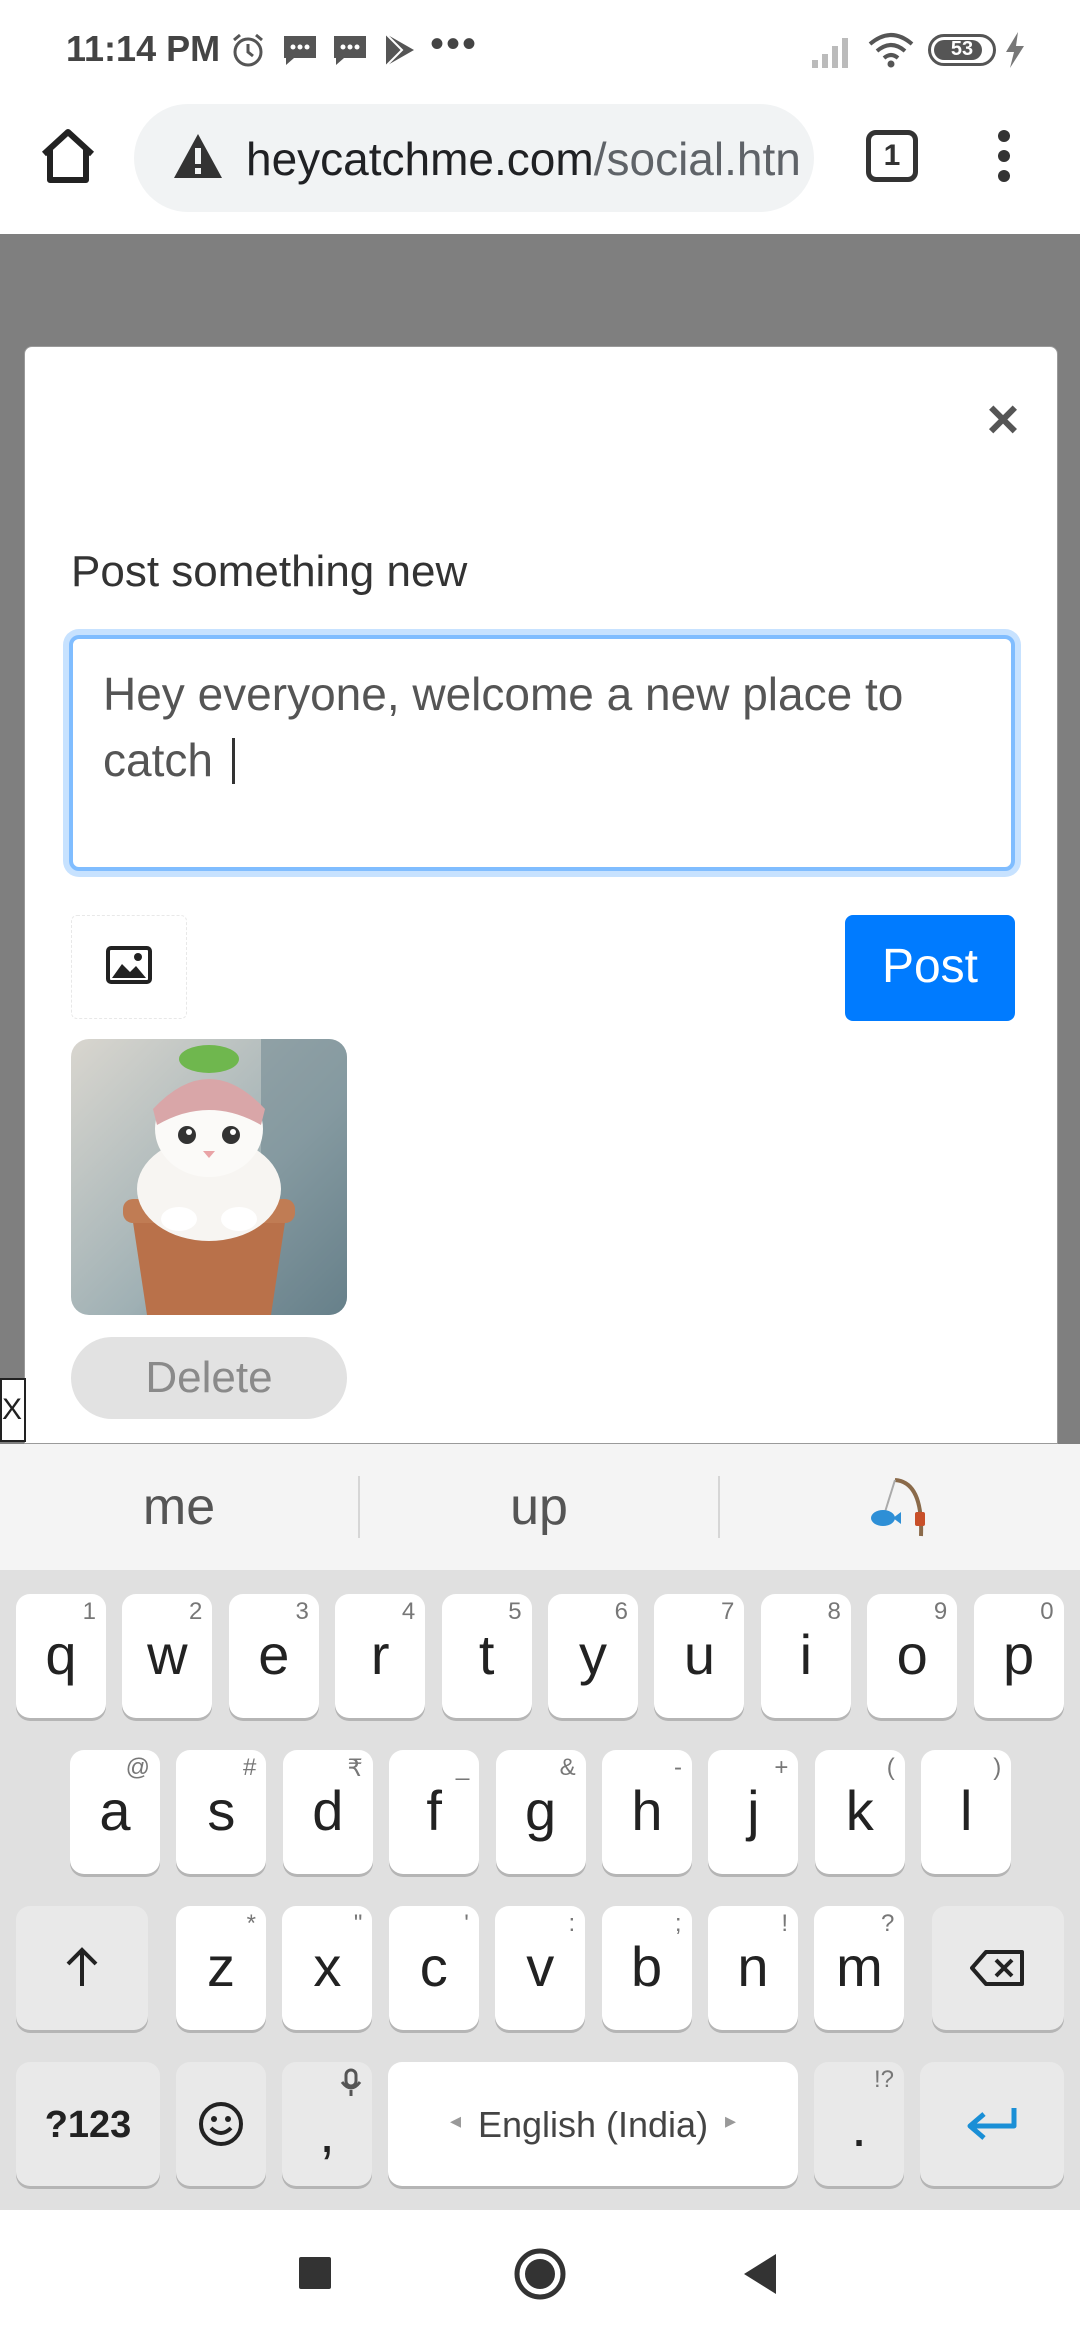 This screenshot has height=2340, width=1080. I want to click on key-s: # s, so click(221, 1812).